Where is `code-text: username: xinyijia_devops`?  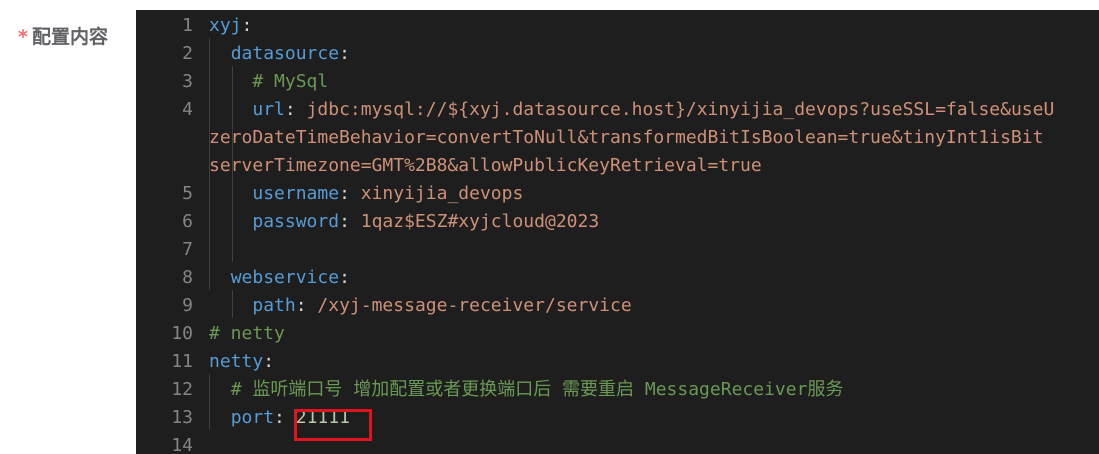 code-text: username: xinyijia_devops is located at coordinates (366, 194).